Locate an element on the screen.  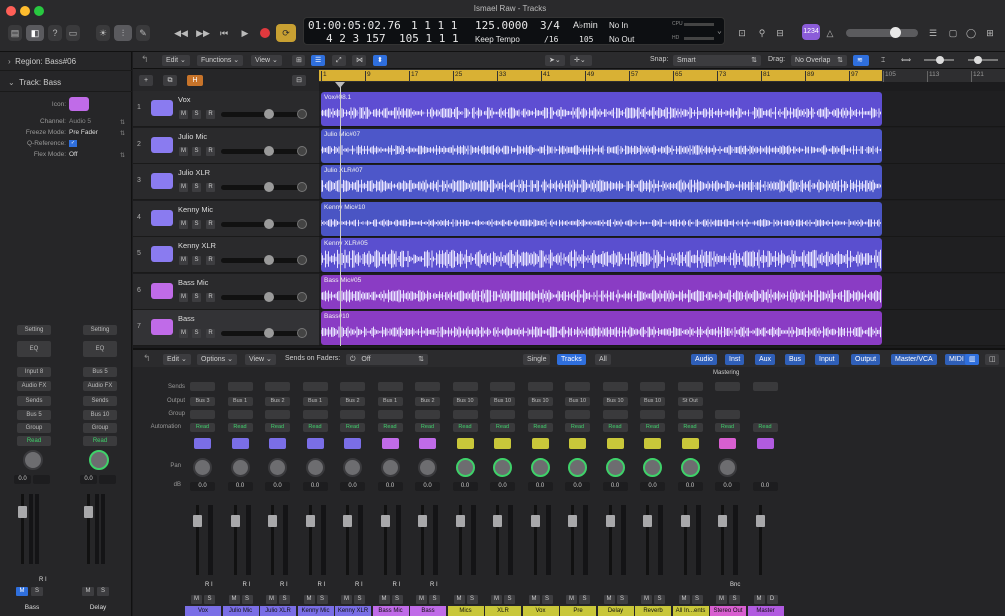
input-monitor-buttons: R I is located at coordinates (359, 585).